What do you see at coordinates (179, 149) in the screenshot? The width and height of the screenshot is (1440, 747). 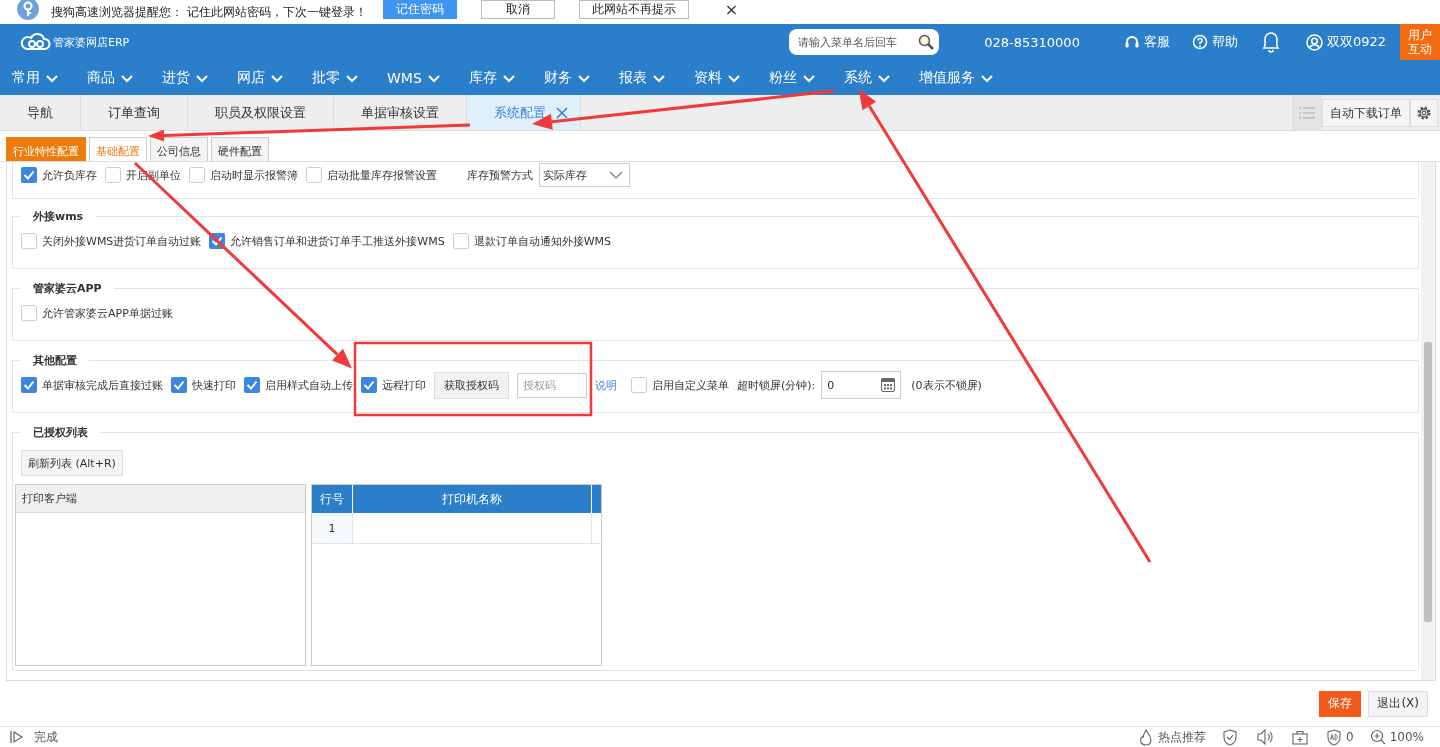 I see `config-tab: 公司信息` at bounding box center [179, 149].